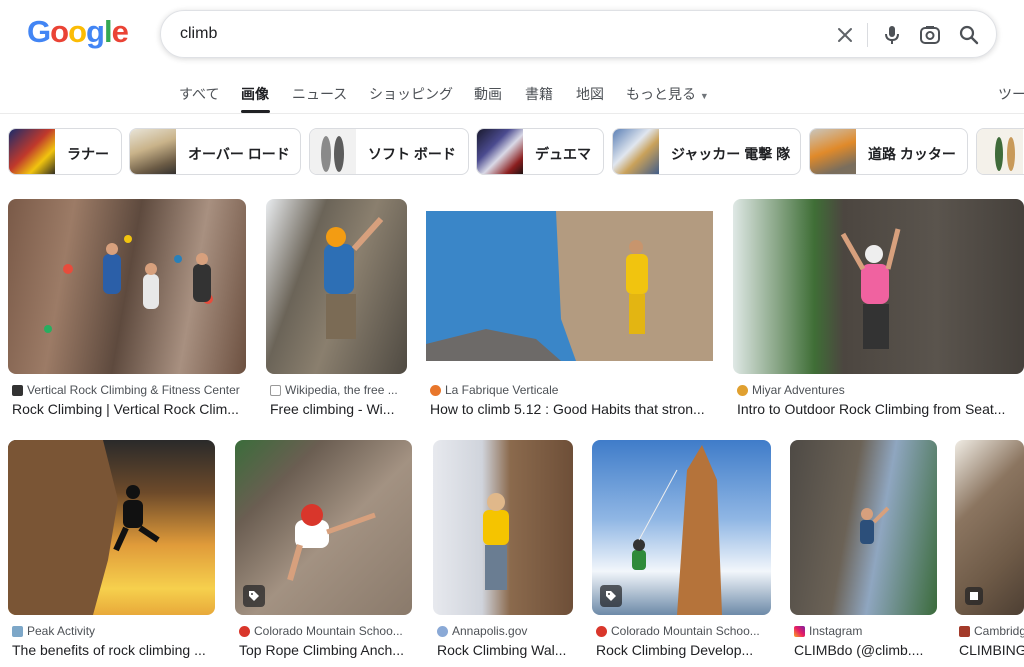  What do you see at coordinates (59, 31) in the screenshot?
I see `logo-letter: o` at bounding box center [59, 31].